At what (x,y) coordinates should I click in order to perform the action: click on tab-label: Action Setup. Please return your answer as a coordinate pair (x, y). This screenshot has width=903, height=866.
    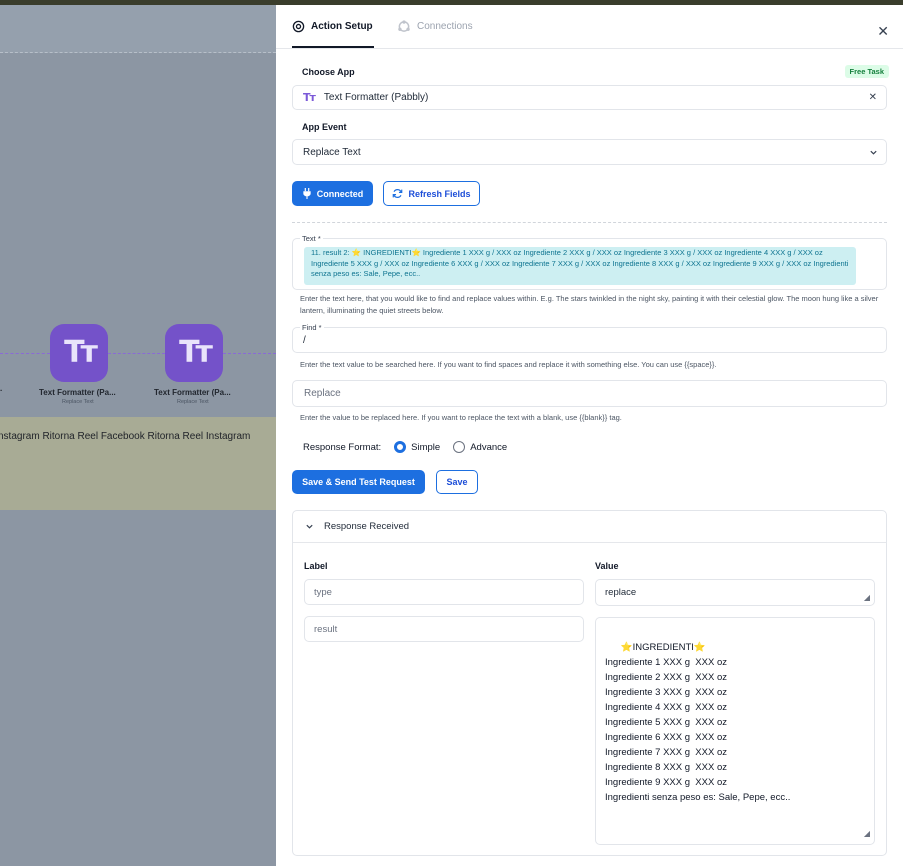
    Looking at the image, I should click on (342, 26).